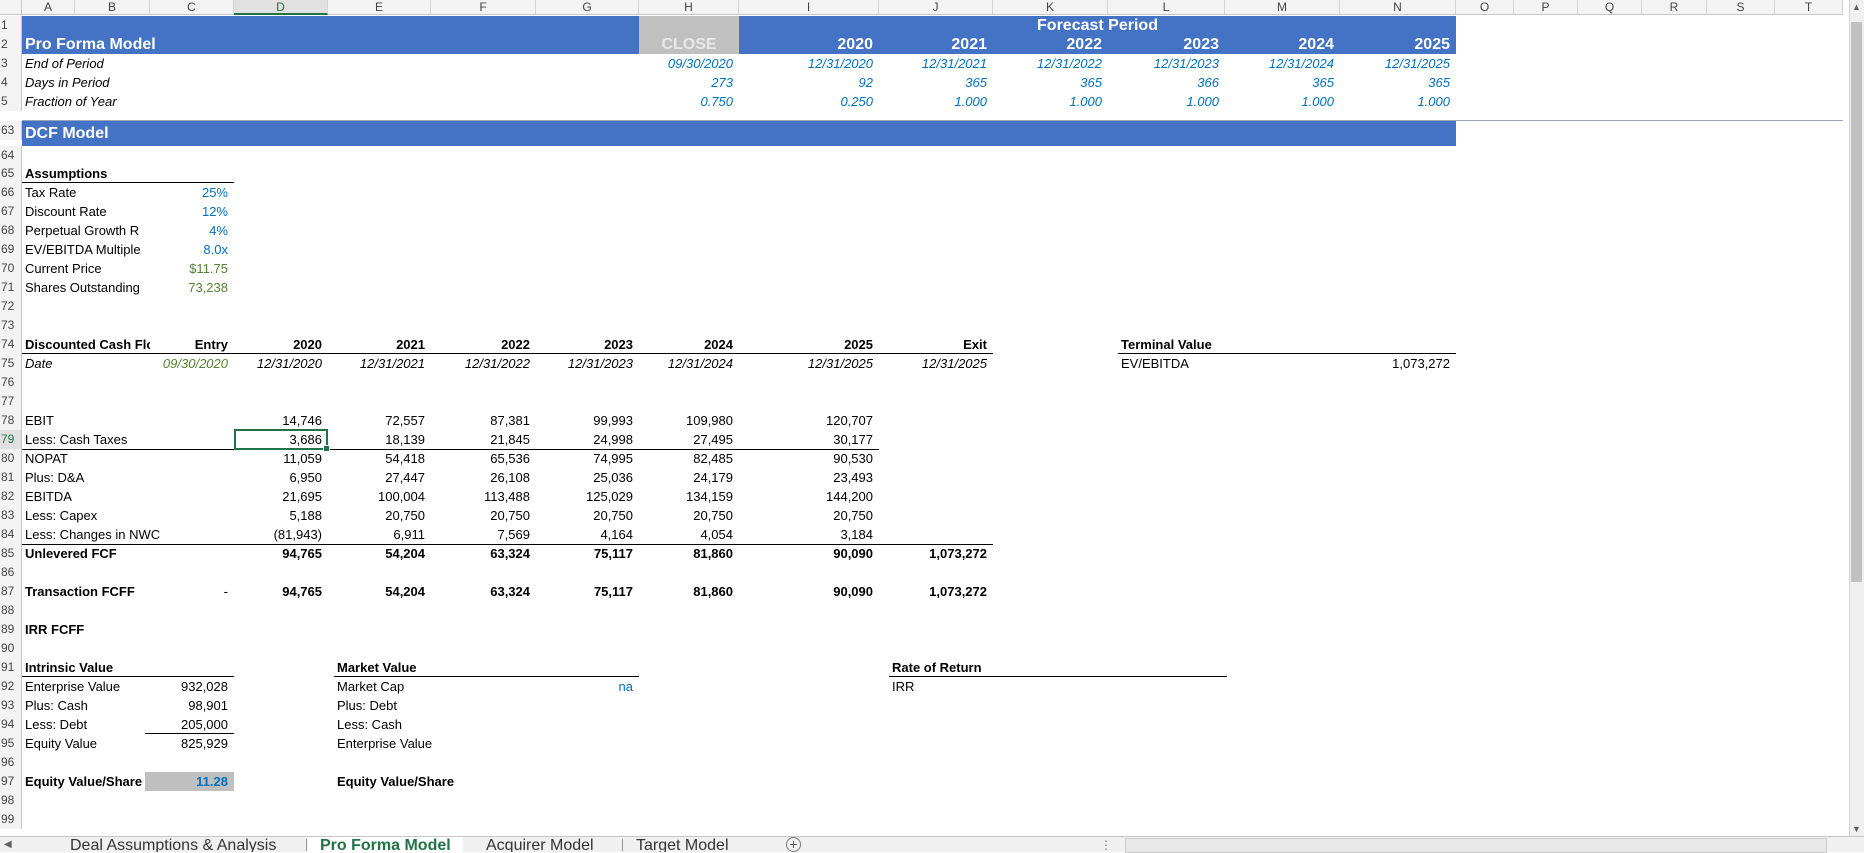  What do you see at coordinates (69, 667) in the screenshot?
I see `intrinsic-value-heading: Intrinsic Value` at bounding box center [69, 667].